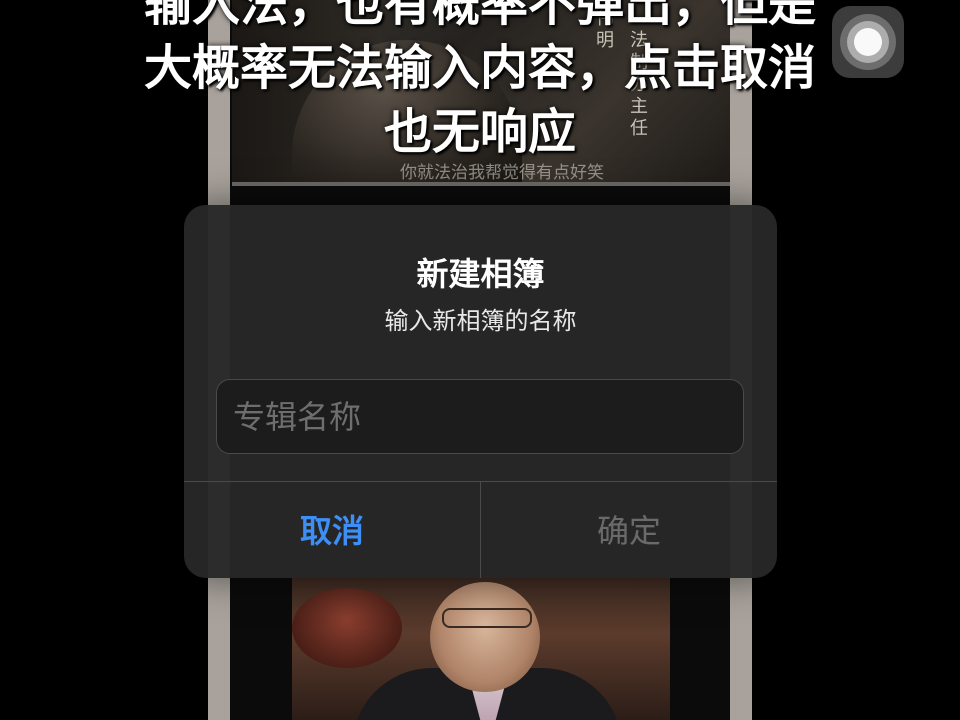 The height and width of the screenshot is (720, 960). I want to click on video-still-bottom, so click(481, 649).